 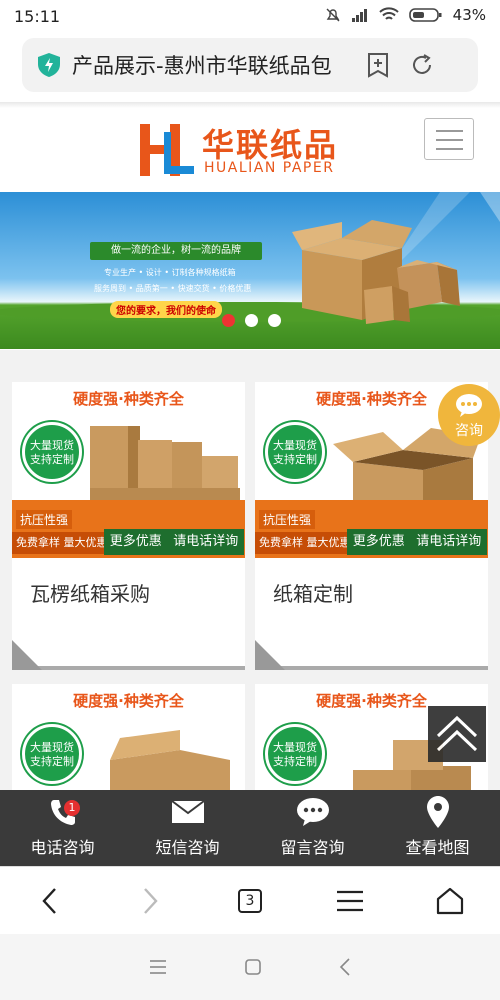 I want to click on menu-button, so click(x=449, y=139).